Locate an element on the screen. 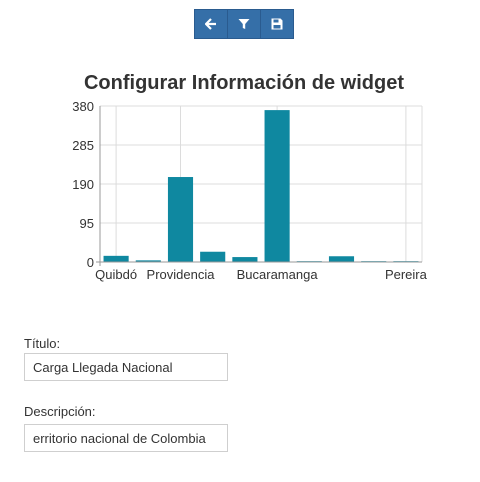  save-button is located at coordinates (277, 24).